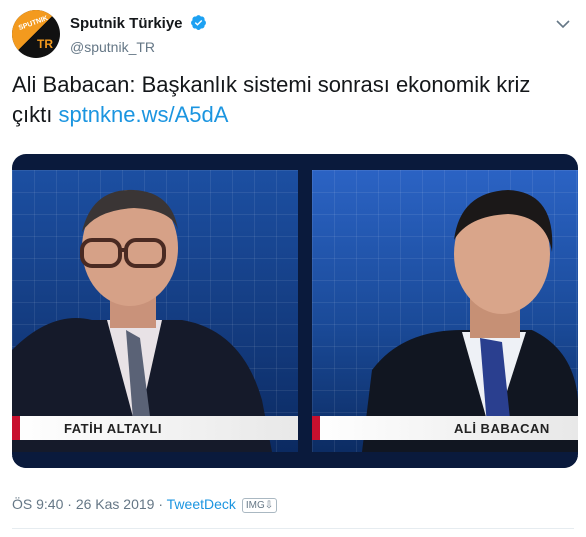  I want to click on divider, so click(293, 528).